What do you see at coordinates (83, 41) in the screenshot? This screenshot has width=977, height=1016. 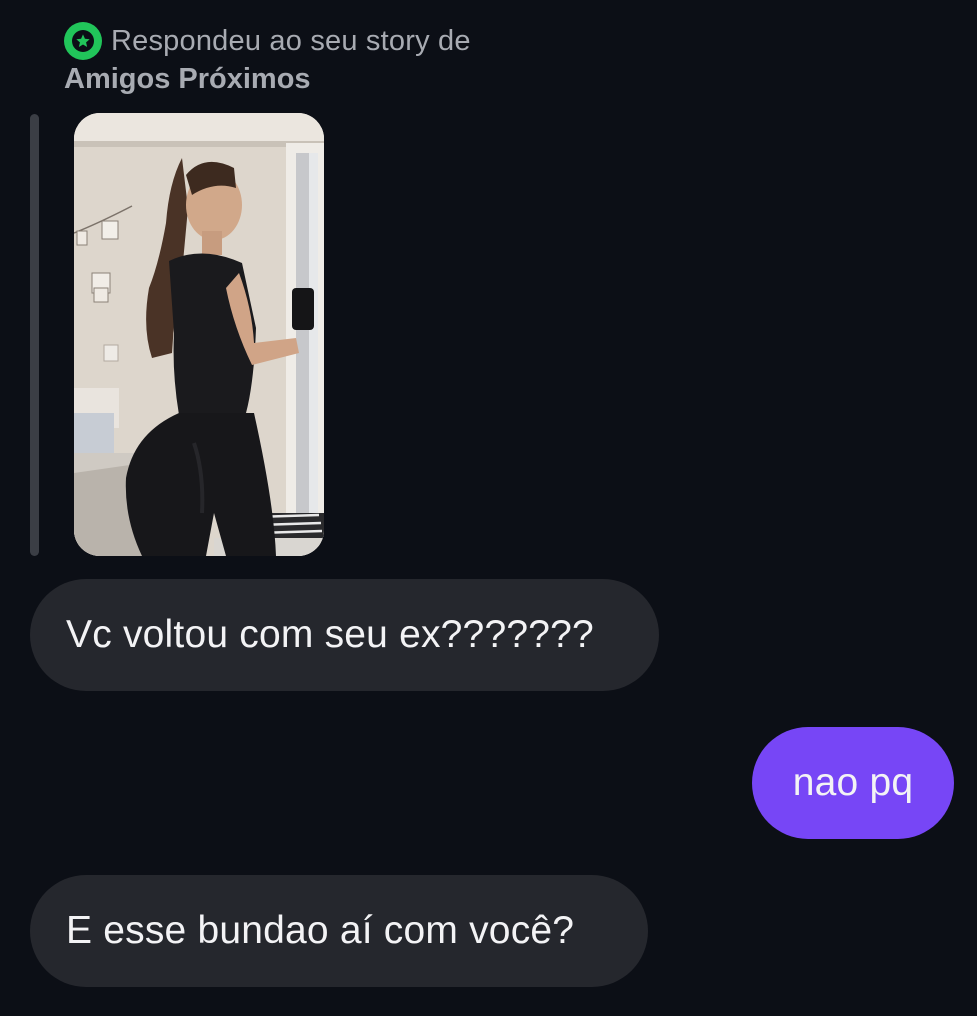 I see `close-friends-star-icon` at bounding box center [83, 41].